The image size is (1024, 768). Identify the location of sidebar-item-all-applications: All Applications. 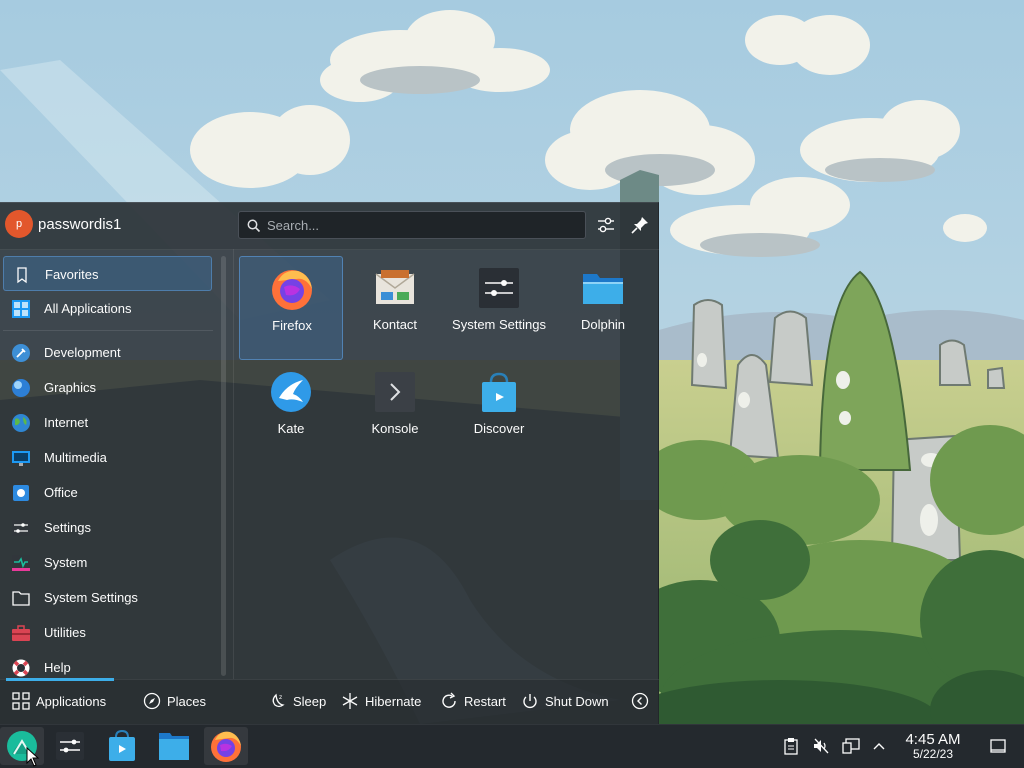
(107, 308).